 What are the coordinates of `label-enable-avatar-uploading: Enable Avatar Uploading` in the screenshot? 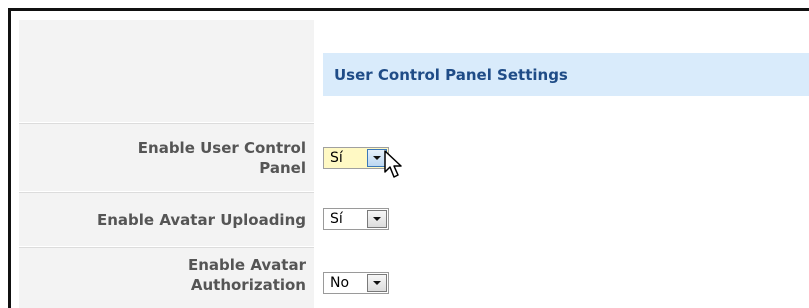 It's located at (166, 219).